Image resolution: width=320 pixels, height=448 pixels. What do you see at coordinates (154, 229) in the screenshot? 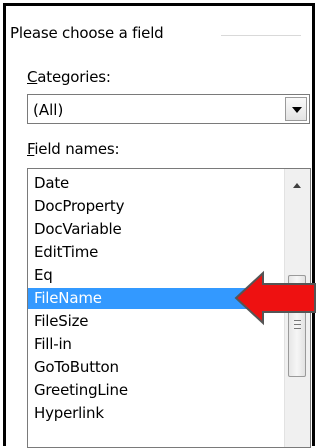
I see `field-list-item: DocVariable` at bounding box center [154, 229].